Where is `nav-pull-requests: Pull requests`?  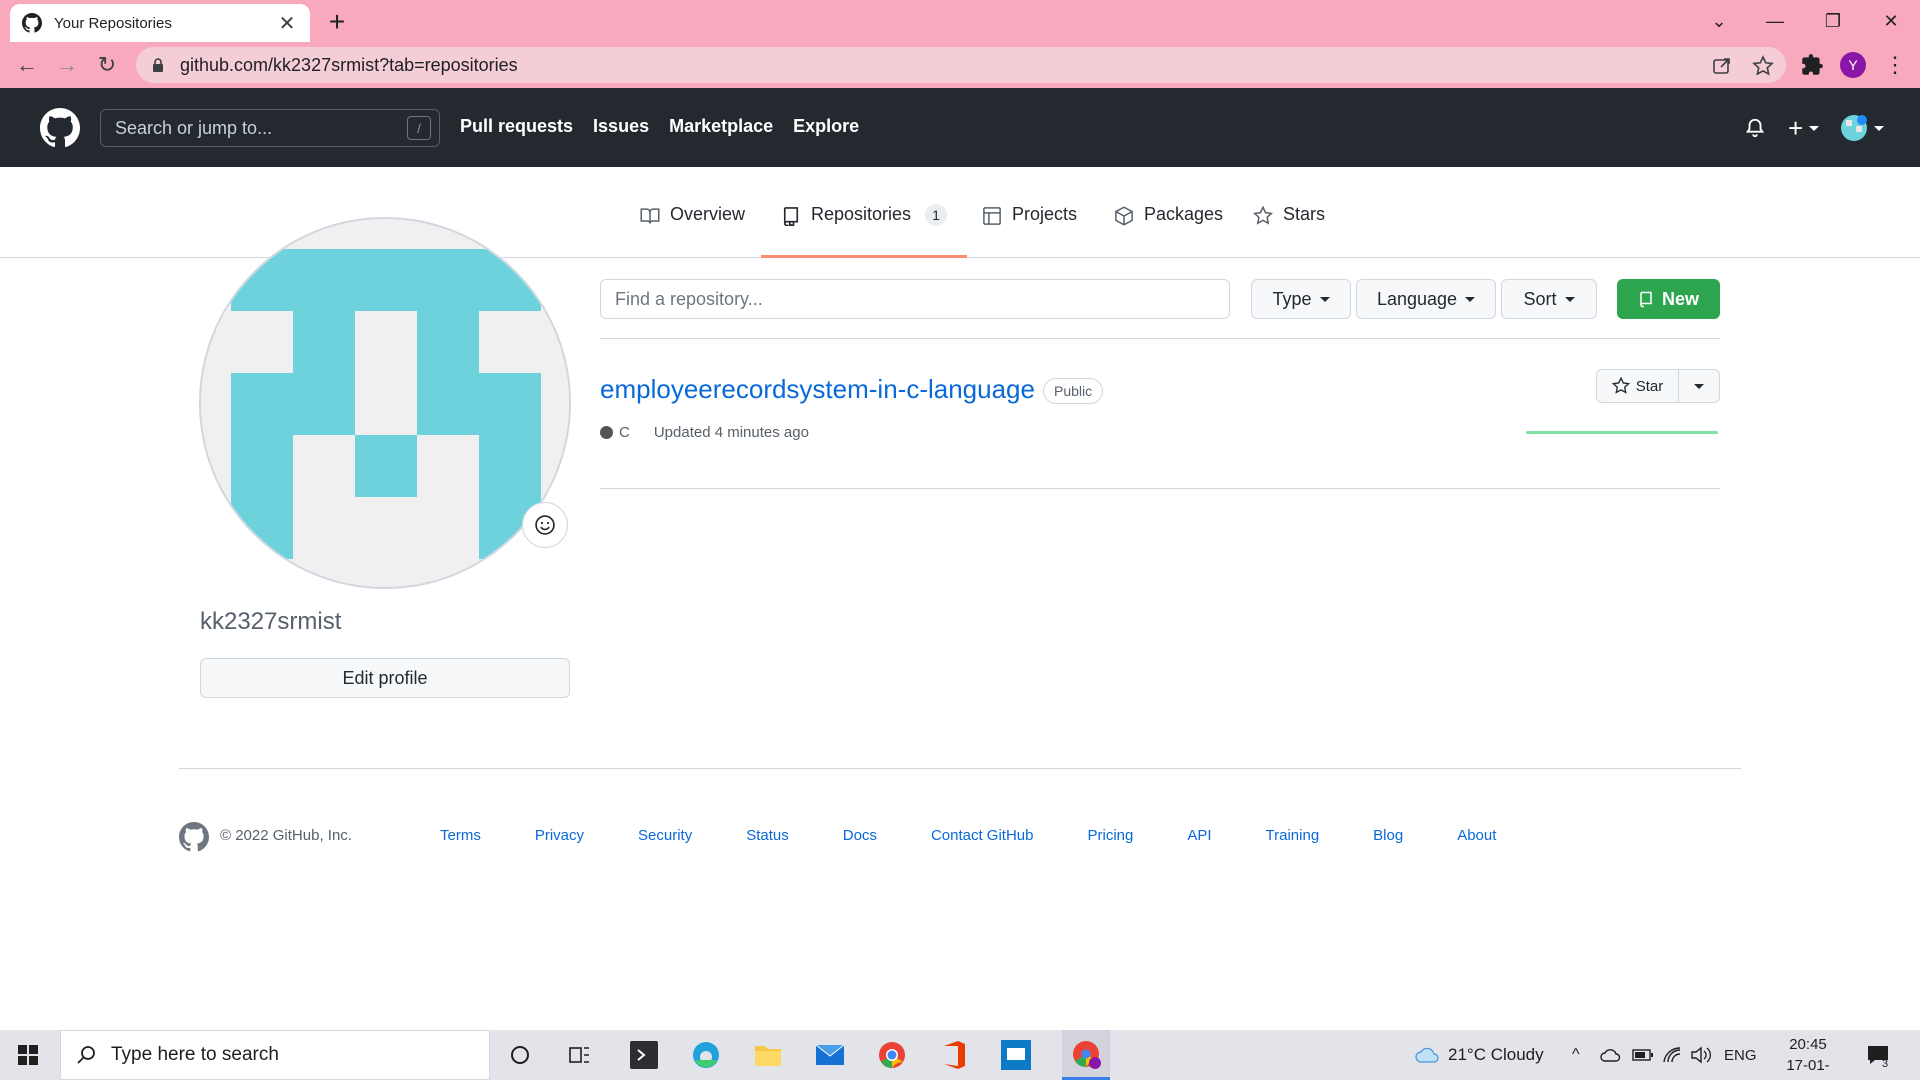 nav-pull-requests: Pull requests is located at coordinates (516, 126).